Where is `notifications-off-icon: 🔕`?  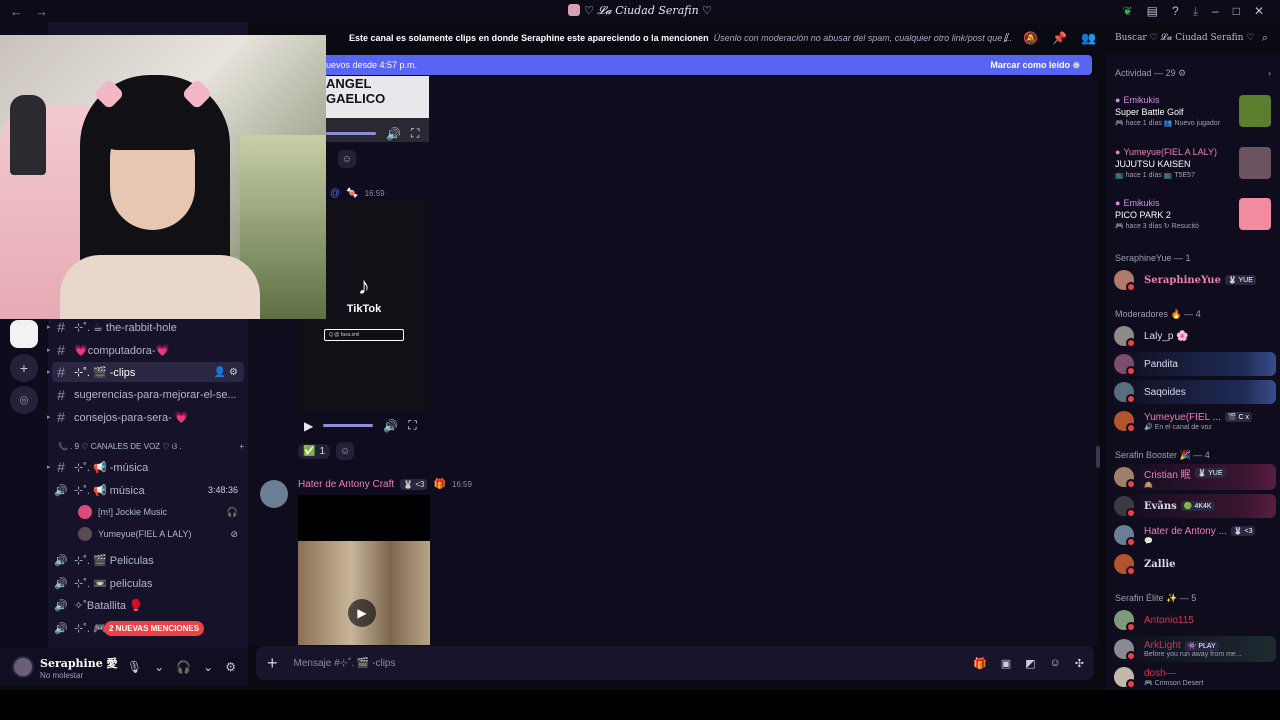
notifications-off-icon: 🔕 is located at coordinates (1030, 38).